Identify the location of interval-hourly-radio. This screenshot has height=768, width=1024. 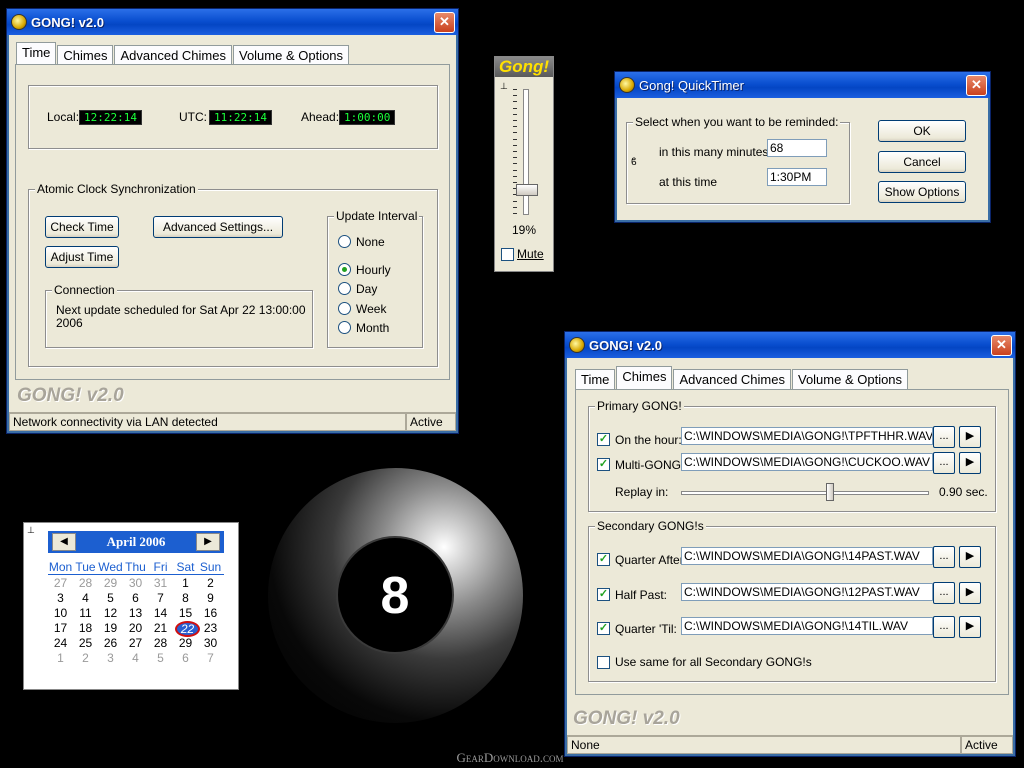
(344, 269).